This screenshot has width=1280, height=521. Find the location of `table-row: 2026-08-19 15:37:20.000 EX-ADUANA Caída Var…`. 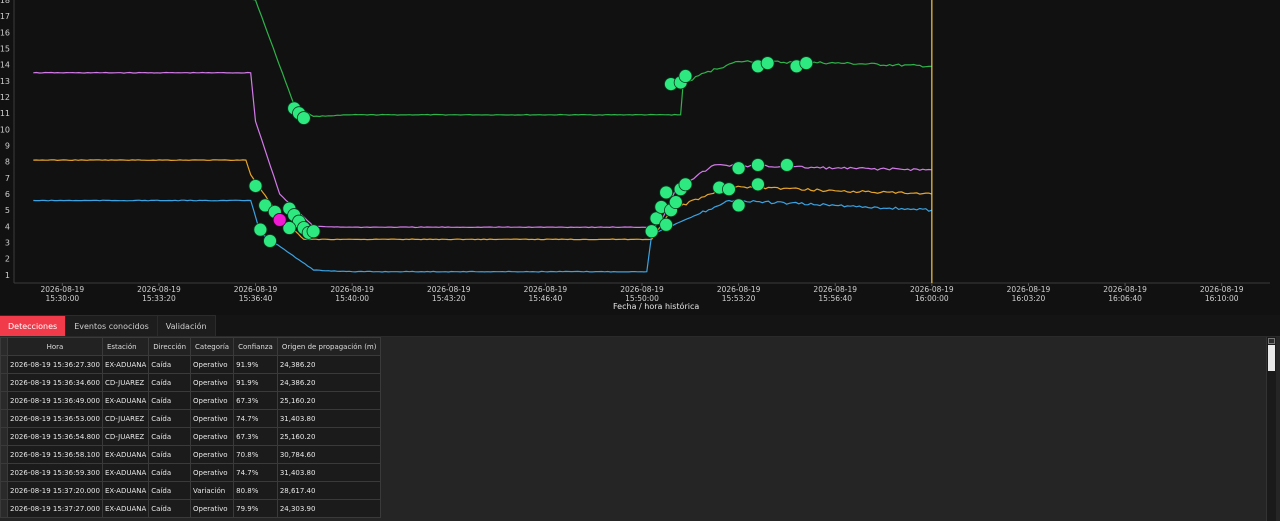

table-row: 2026-08-19 15:37:20.000 EX-ADUANA Caída Var… is located at coordinates (191, 490).